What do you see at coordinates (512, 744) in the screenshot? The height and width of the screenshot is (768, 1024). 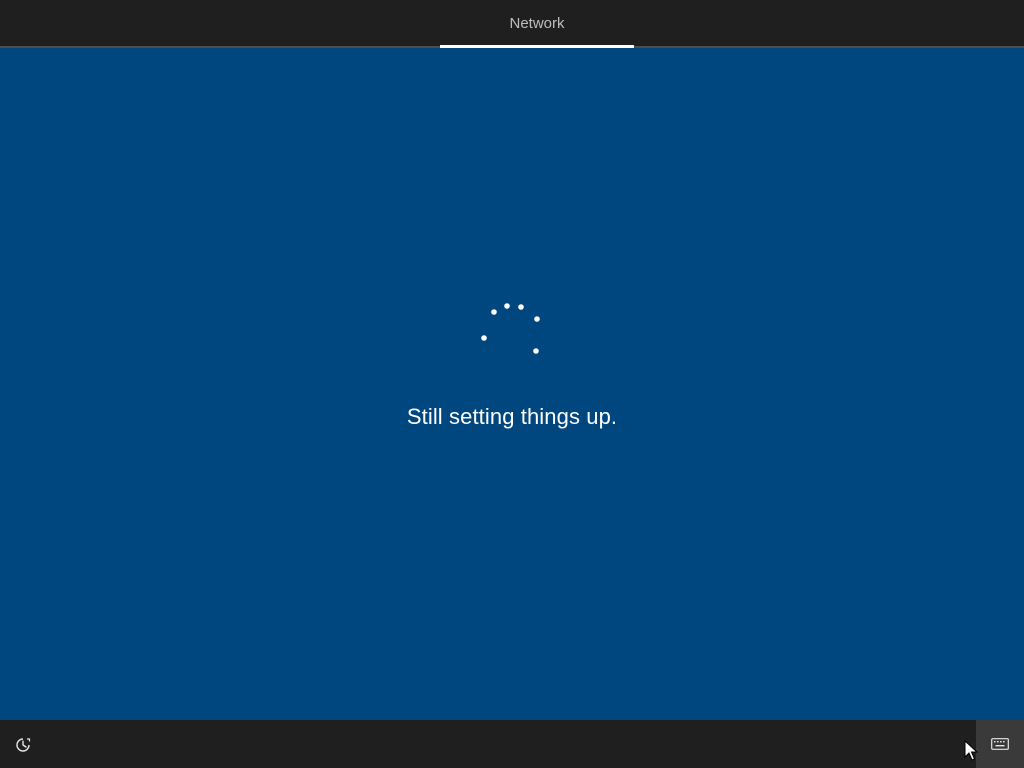 I see `bottom-bar` at bounding box center [512, 744].